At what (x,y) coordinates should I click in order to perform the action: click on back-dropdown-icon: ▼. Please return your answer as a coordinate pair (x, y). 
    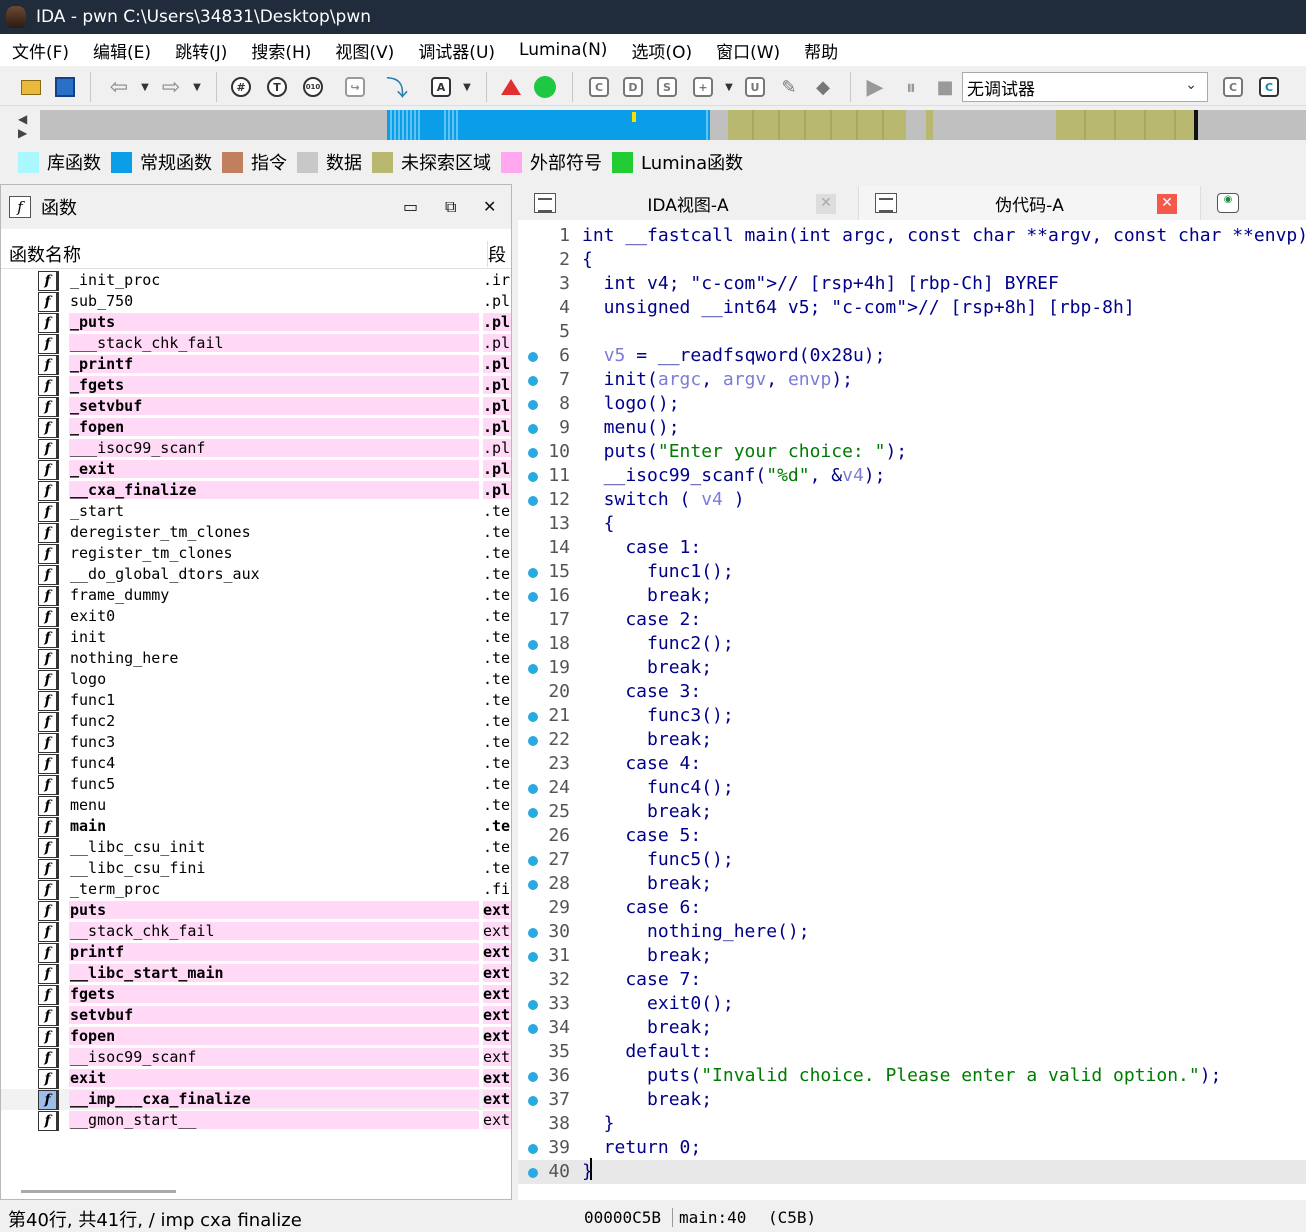
    Looking at the image, I should click on (145, 87).